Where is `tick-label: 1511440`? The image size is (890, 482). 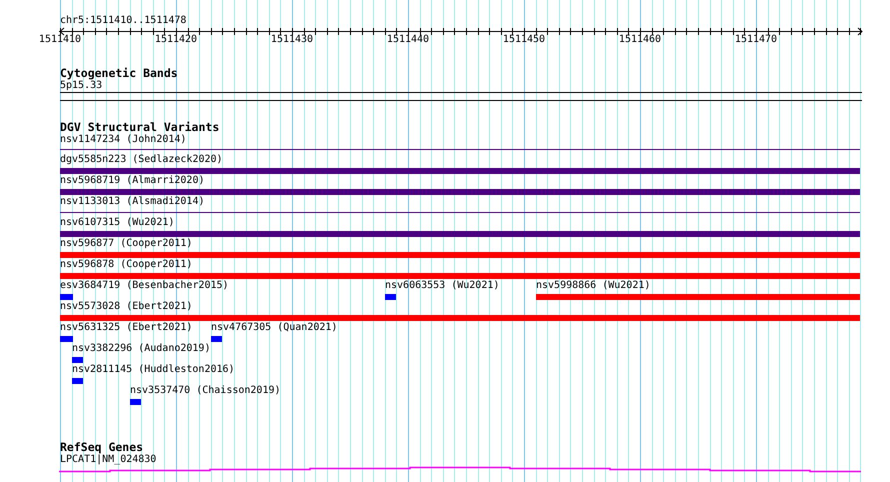
tick-label: 1511440 is located at coordinates (408, 40).